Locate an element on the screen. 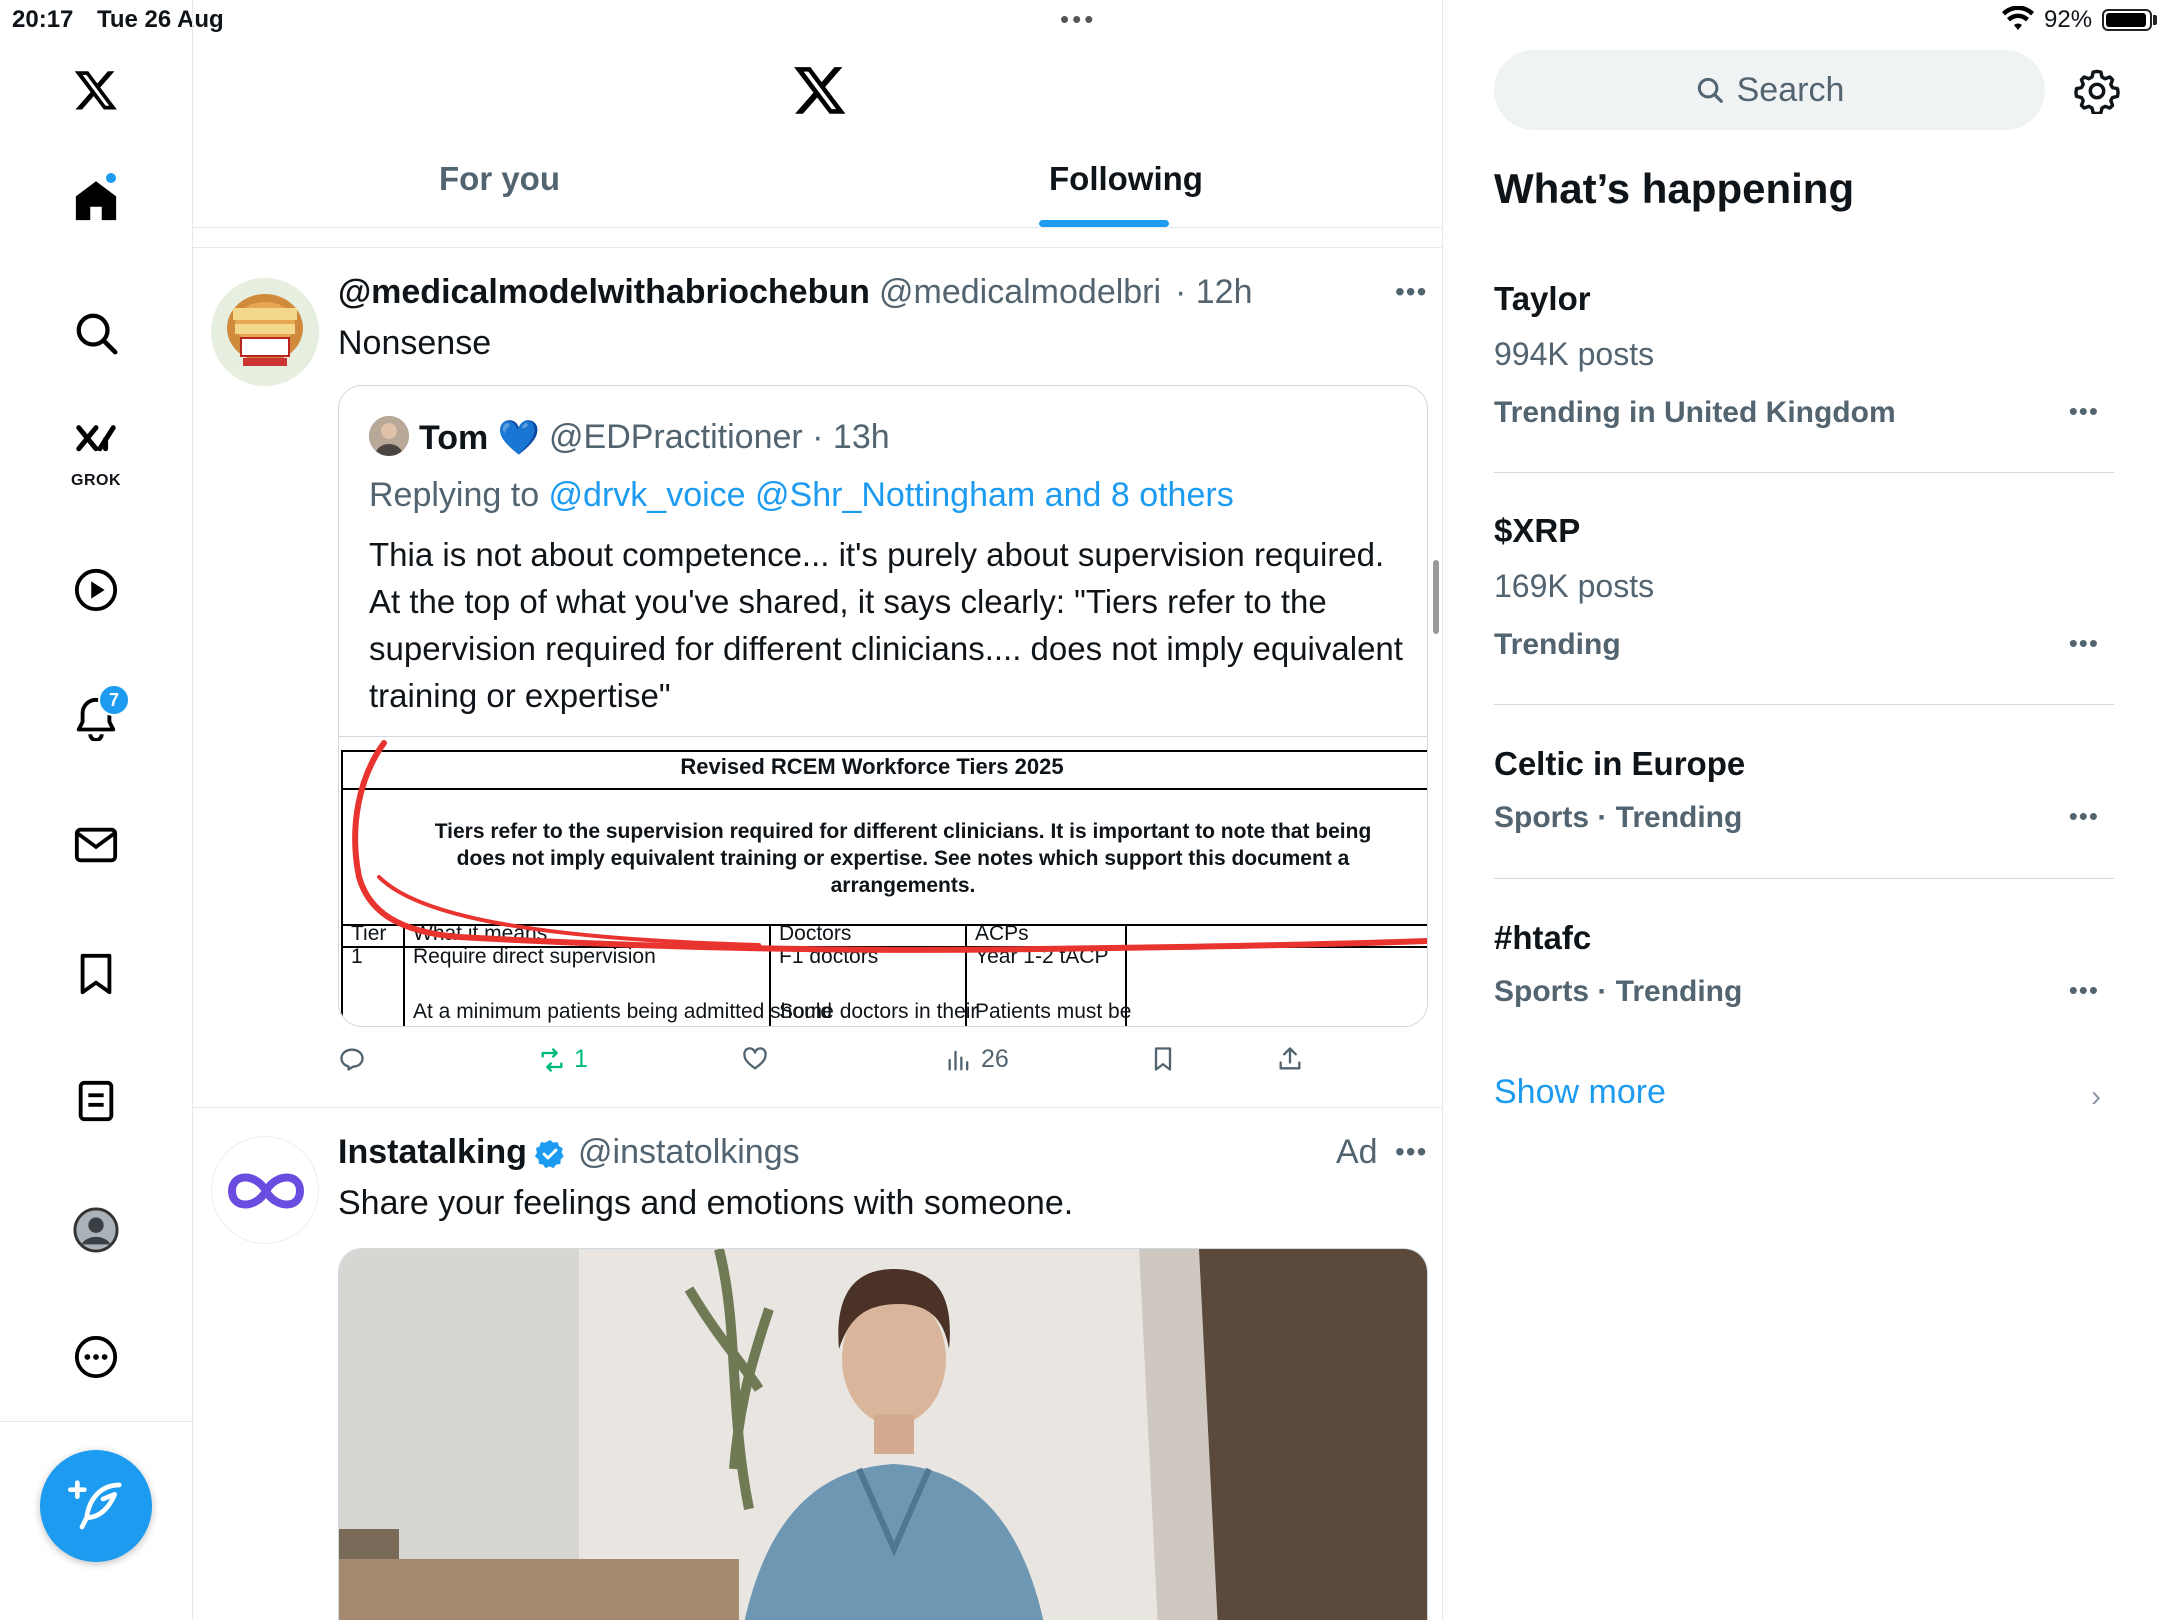 This screenshot has width=2160, height=1620. search-input: Search is located at coordinates (1769, 90).